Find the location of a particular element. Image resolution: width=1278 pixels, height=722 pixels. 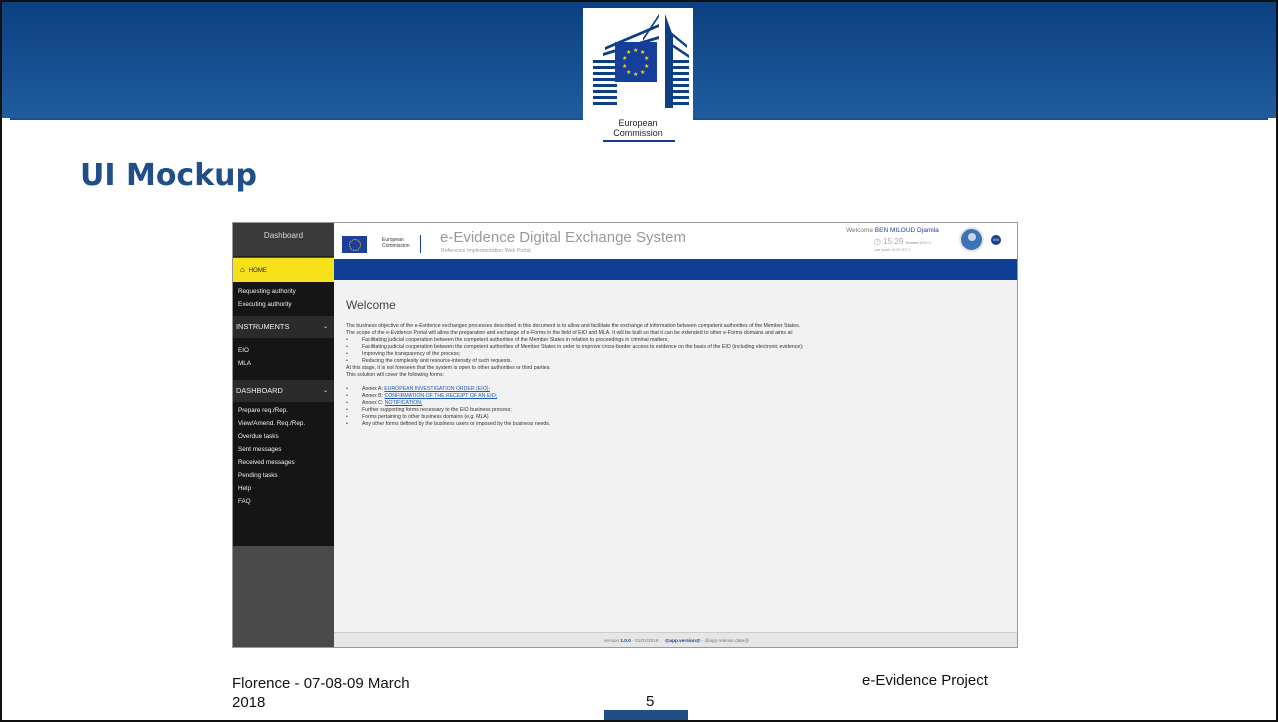

sidebar-item-received: Received messages is located at coordinates (266, 462).